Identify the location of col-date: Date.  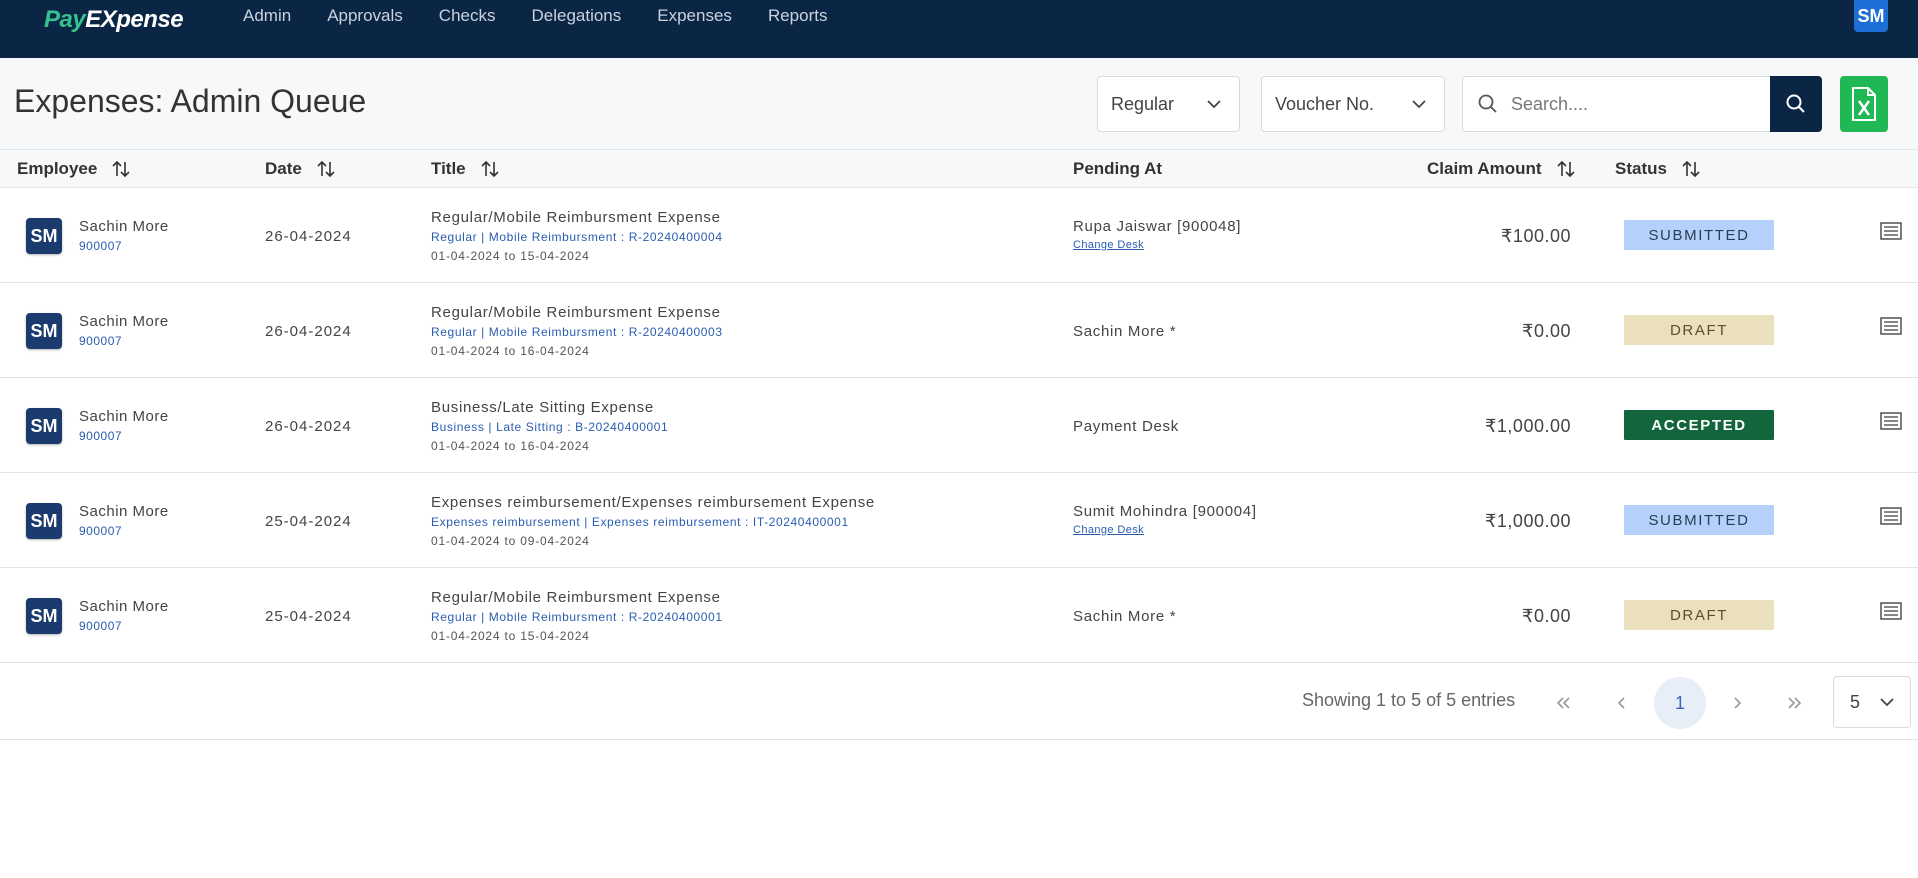
(300, 169).